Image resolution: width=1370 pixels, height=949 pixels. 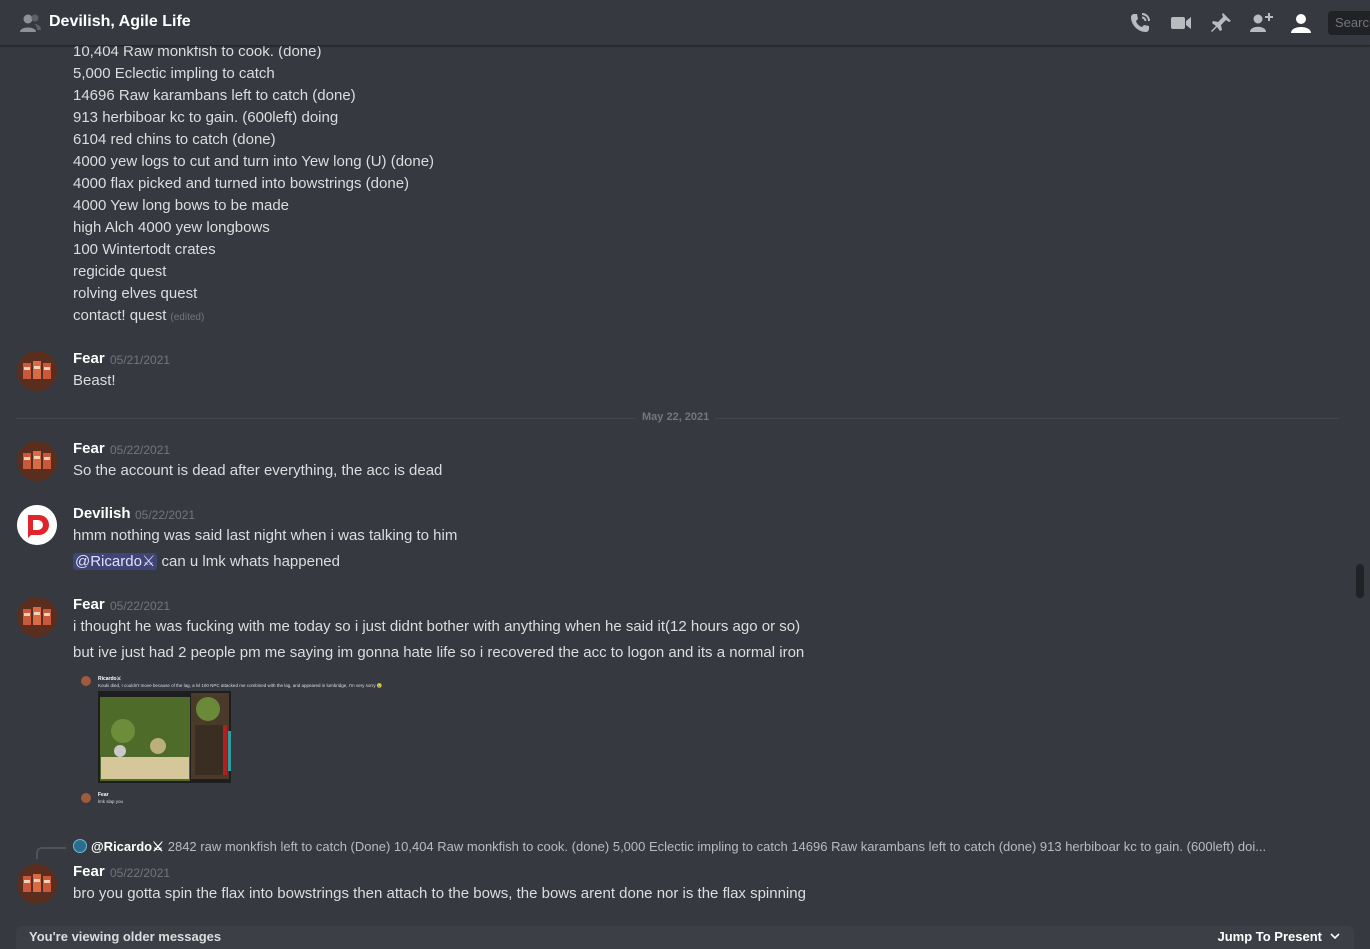 What do you see at coordinates (1349, 23) in the screenshot?
I see `search-input: Search` at bounding box center [1349, 23].